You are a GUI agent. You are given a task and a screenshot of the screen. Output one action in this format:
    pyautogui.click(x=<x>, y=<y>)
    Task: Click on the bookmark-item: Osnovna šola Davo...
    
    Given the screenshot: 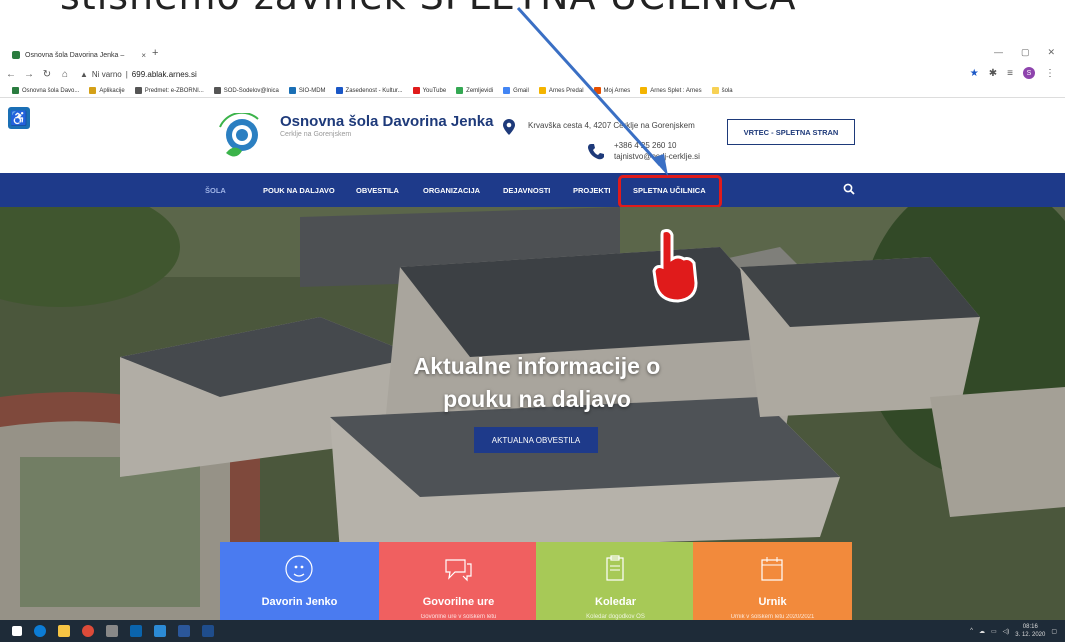 What is the action you would take?
    pyautogui.click(x=45, y=90)
    